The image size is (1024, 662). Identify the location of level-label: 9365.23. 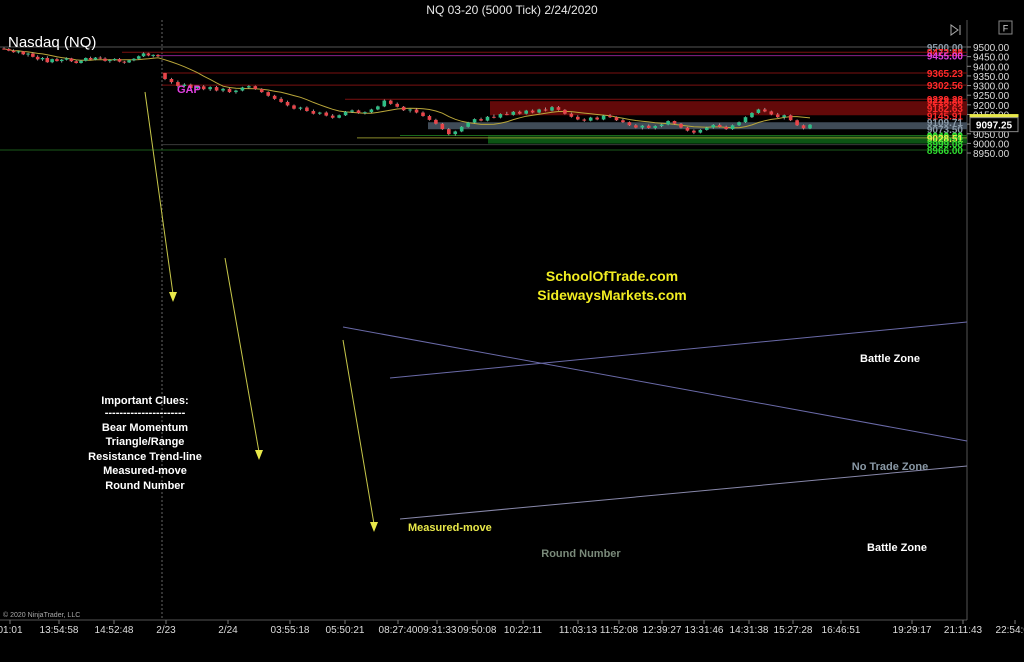
(945, 74).